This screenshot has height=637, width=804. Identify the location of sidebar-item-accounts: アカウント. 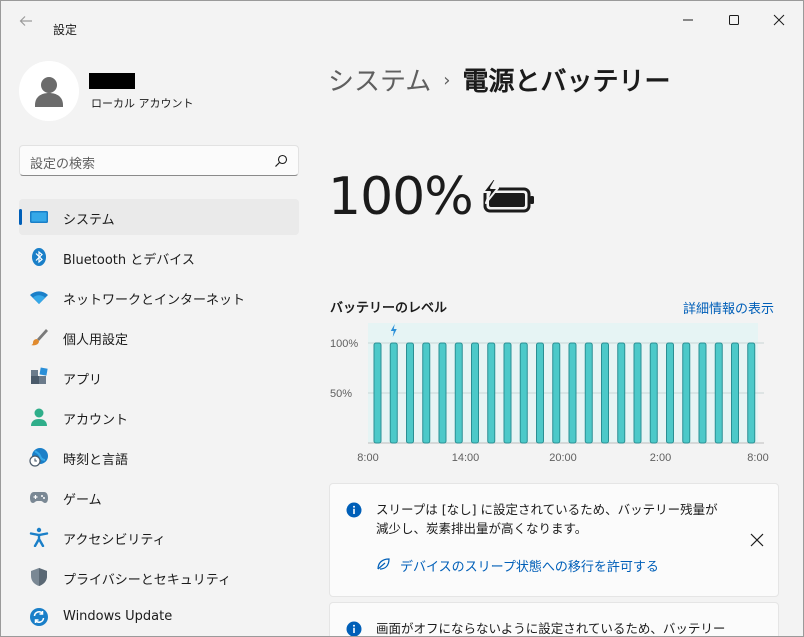
(159, 417).